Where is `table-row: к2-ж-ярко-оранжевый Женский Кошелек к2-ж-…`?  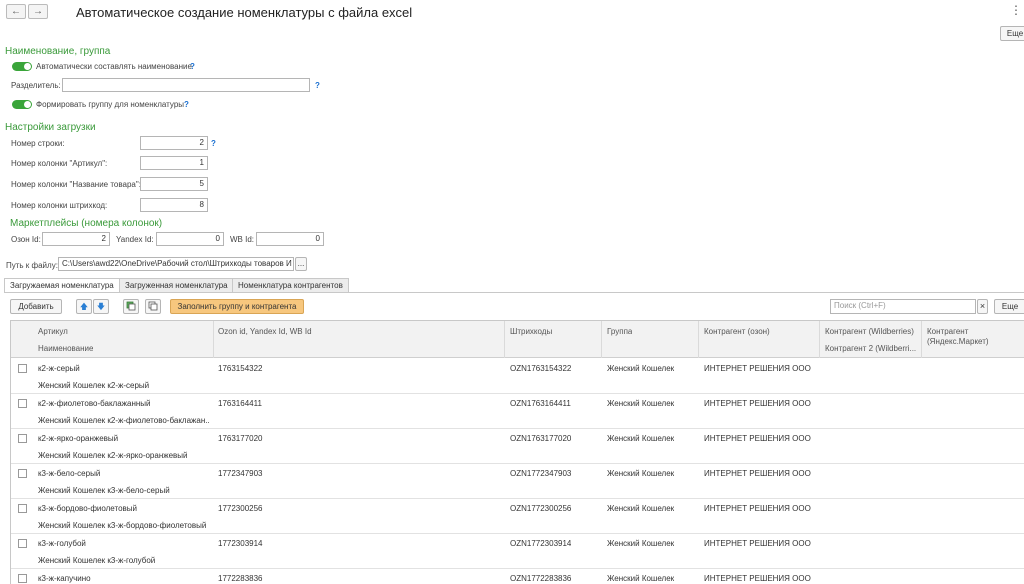 table-row: к2-ж-ярко-оранжевый Женский Кошелек к2-ж-… is located at coordinates (517, 446).